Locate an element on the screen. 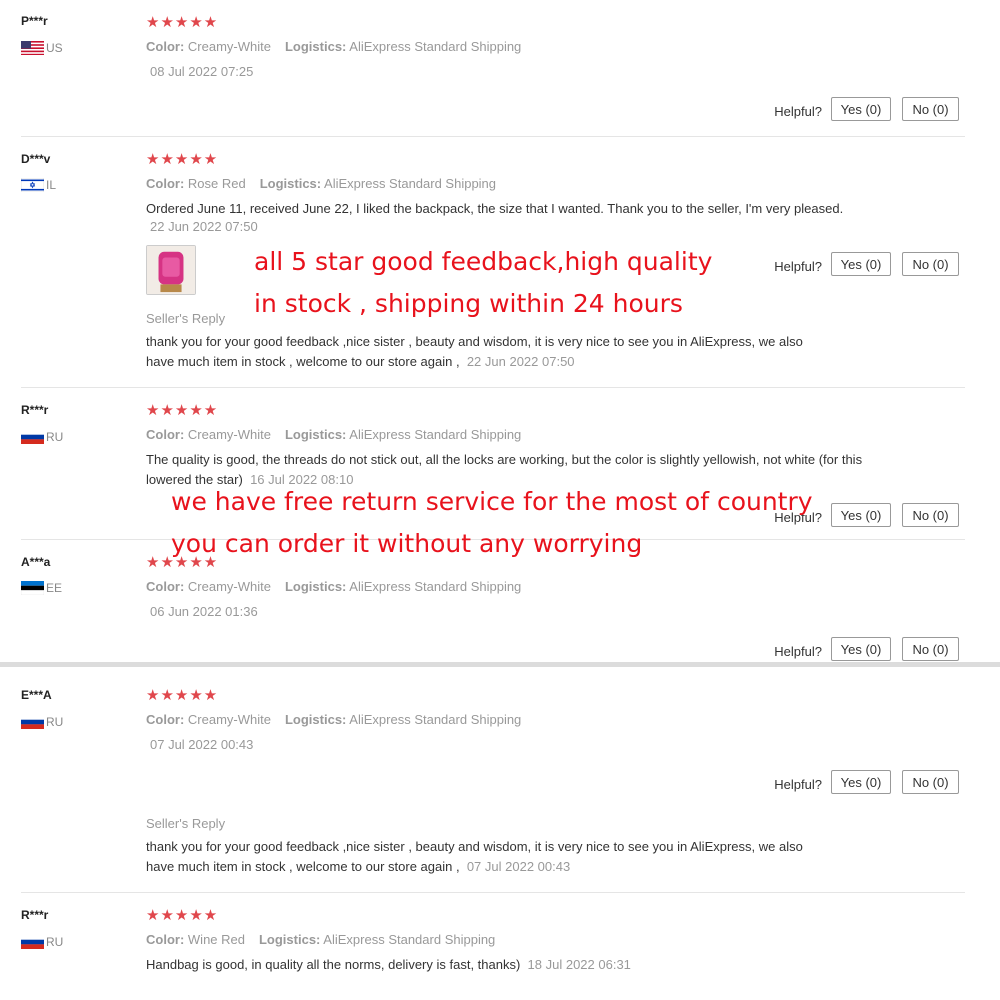 Image resolution: width=1000 pixels, height=1000 pixels. reviewer-name: A***a is located at coordinates (36, 562).